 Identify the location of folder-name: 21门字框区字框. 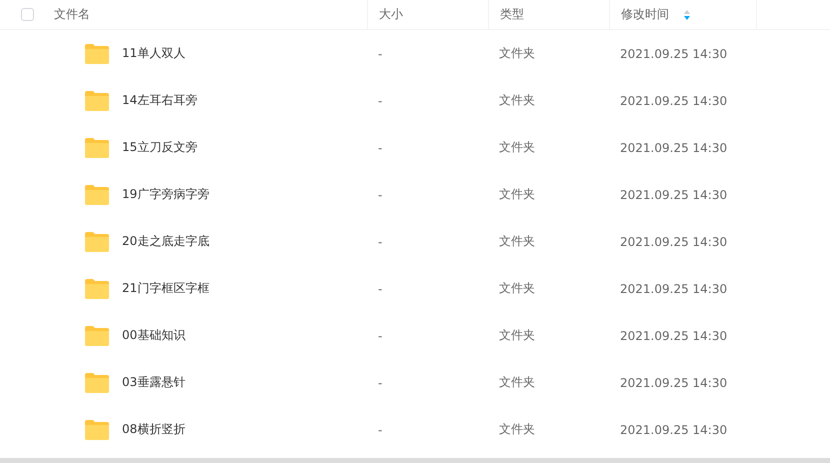
(166, 288).